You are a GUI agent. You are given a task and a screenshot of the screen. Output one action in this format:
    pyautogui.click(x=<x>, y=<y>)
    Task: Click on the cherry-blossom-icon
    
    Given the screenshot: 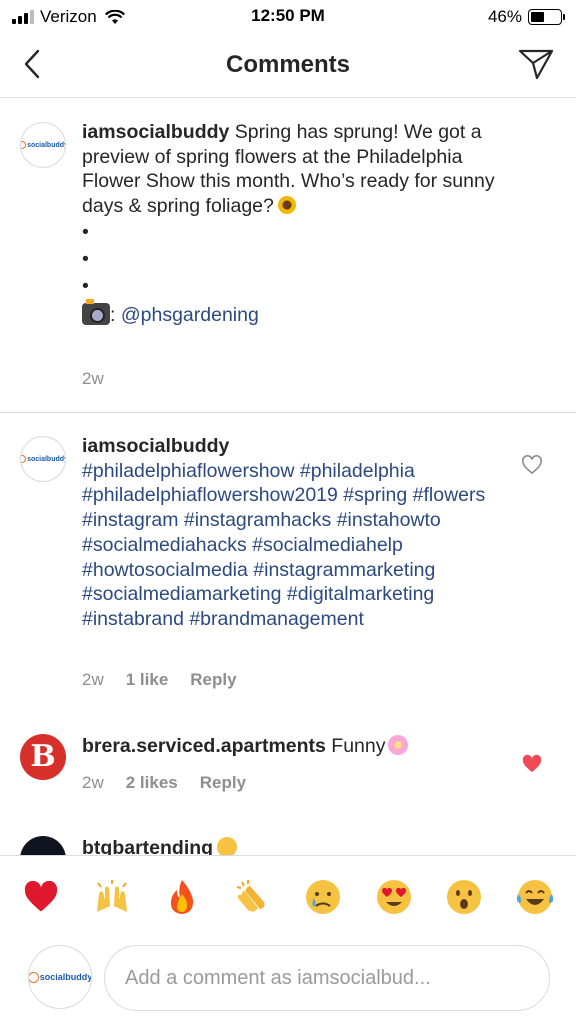 What is the action you would take?
    pyautogui.click(x=397, y=745)
    